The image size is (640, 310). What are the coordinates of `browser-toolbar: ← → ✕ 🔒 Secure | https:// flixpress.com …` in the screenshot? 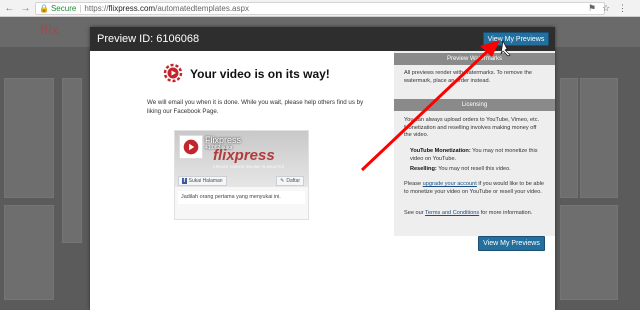 It's located at (320, 8).